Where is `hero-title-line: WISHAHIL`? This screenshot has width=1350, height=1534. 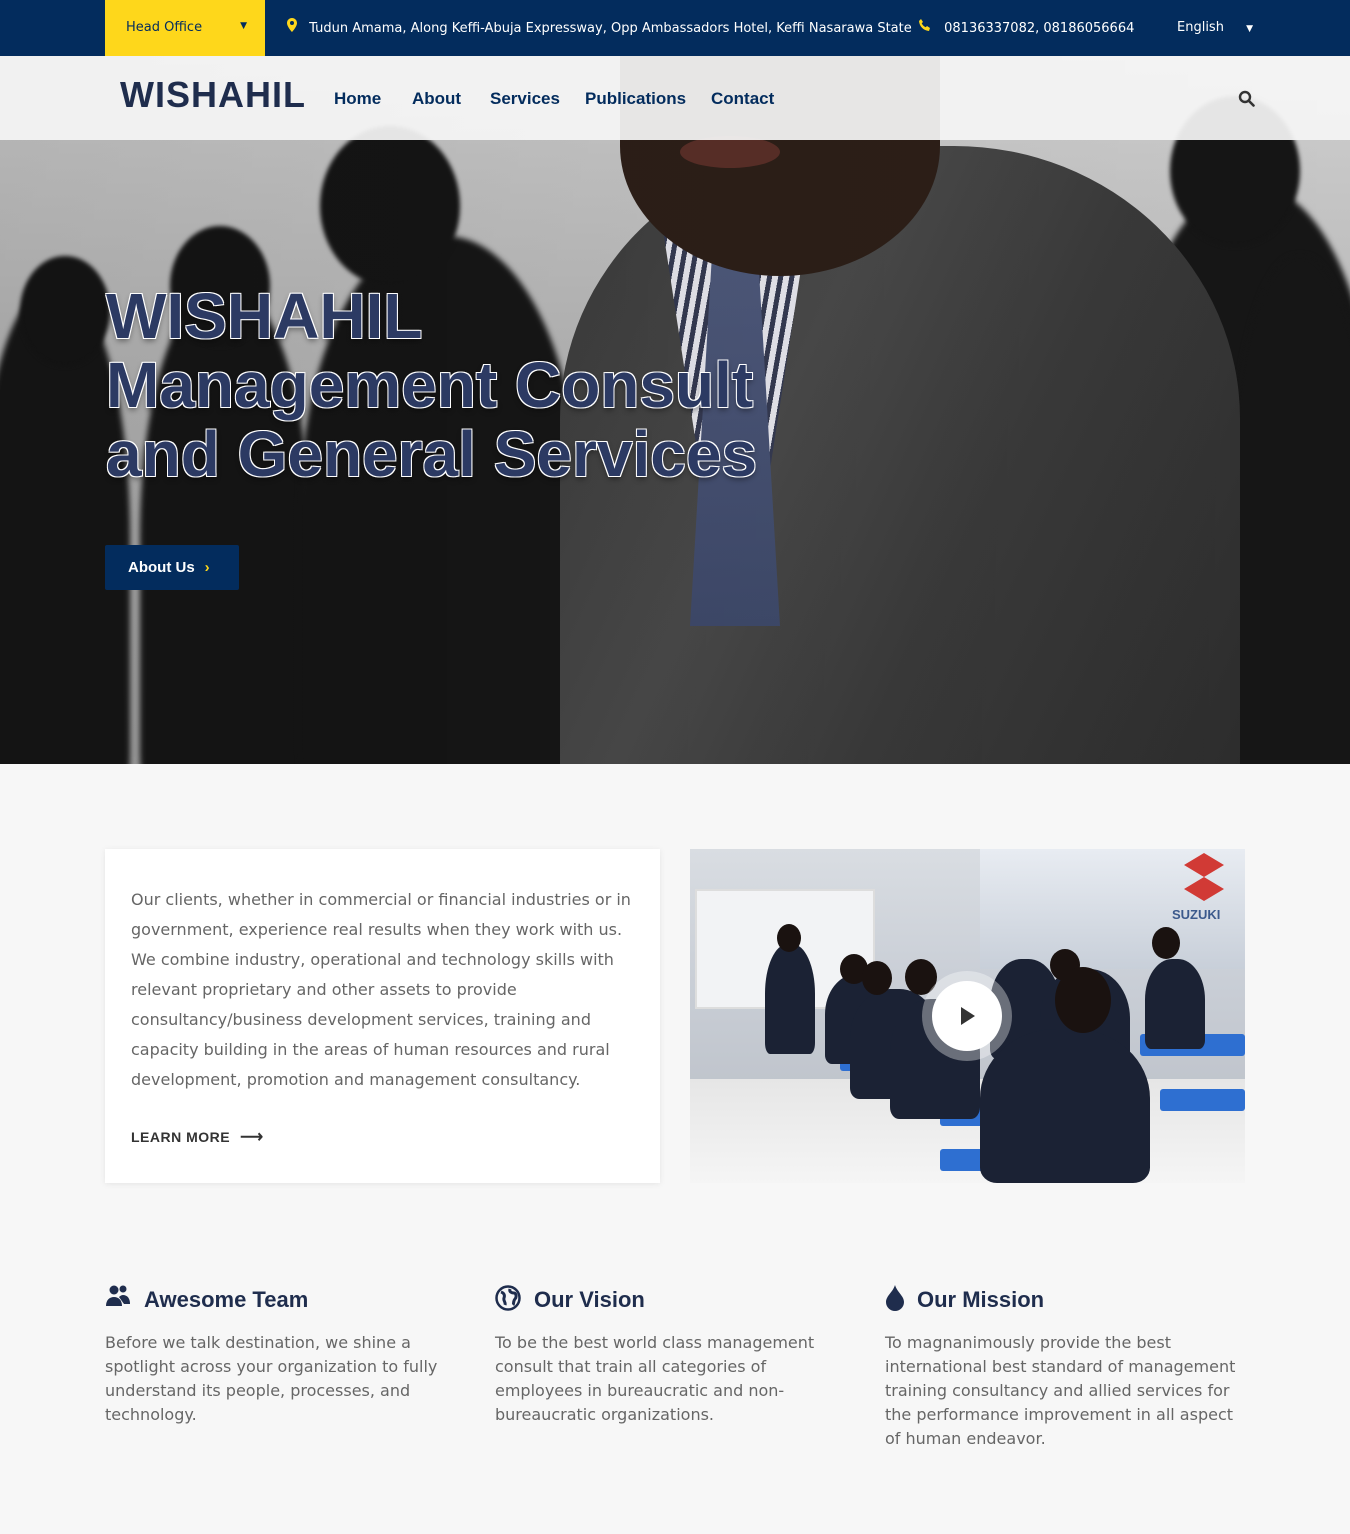 hero-title-line: WISHAHIL is located at coordinates (264, 316).